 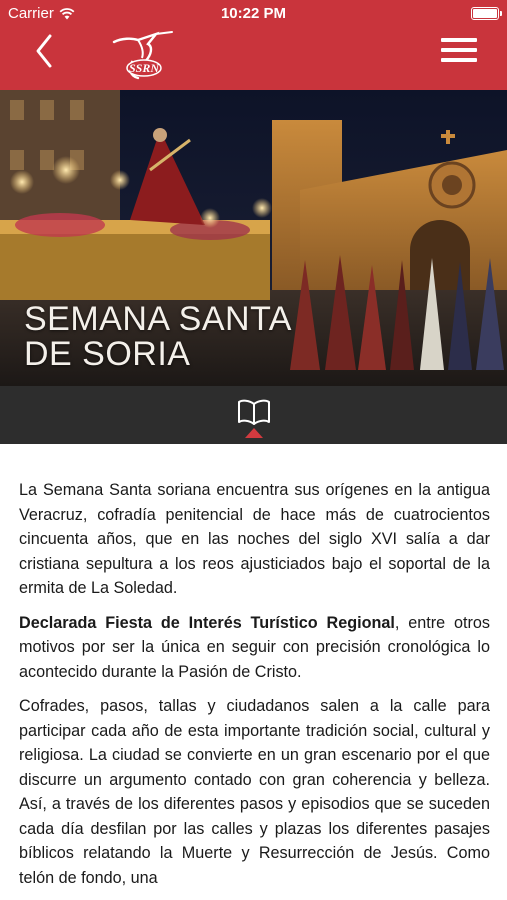 I want to click on tab-info, so click(x=254, y=413).